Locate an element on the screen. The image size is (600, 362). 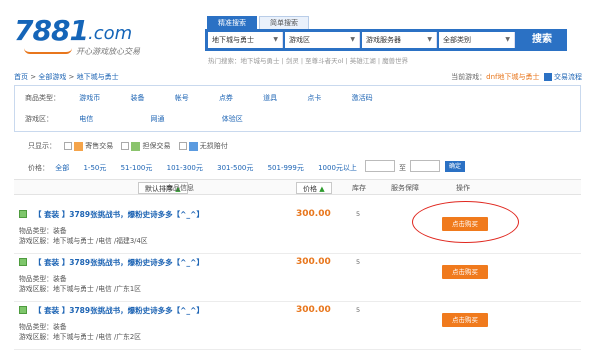
type-option: 点卡 is located at coordinates (314, 98).